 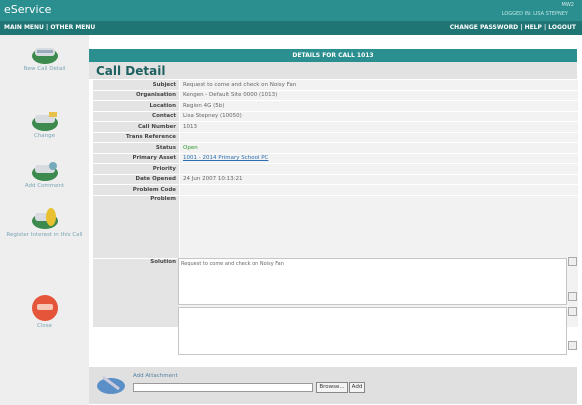 What do you see at coordinates (379, 148) in the screenshot?
I see `status-value: Open` at bounding box center [379, 148].